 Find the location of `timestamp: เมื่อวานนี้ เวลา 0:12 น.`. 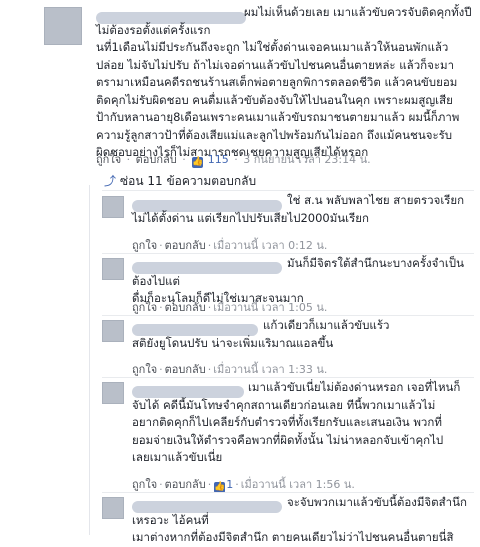

timestamp: เมื่อวานนี้ เวลา 0:12 น. is located at coordinates (270, 245).